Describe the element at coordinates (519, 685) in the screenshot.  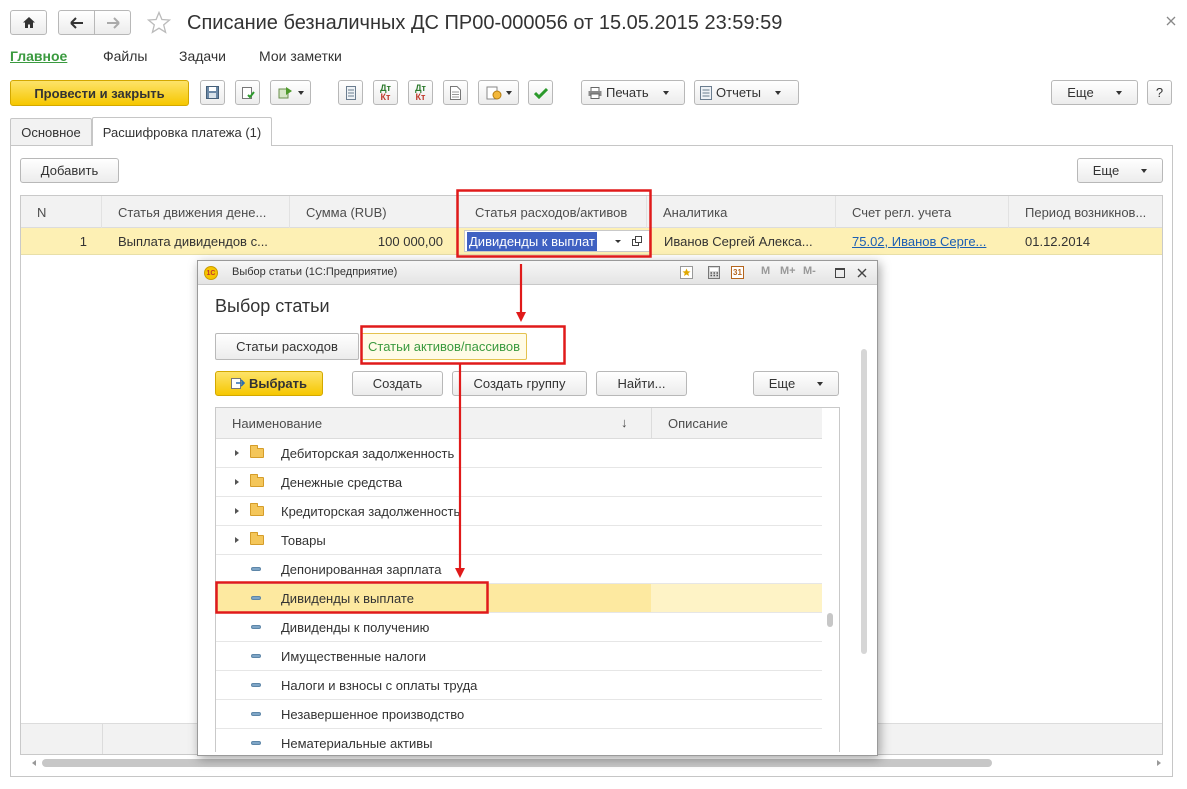
I see `list-item: Налоги и взносы с оплаты труда` at that location.